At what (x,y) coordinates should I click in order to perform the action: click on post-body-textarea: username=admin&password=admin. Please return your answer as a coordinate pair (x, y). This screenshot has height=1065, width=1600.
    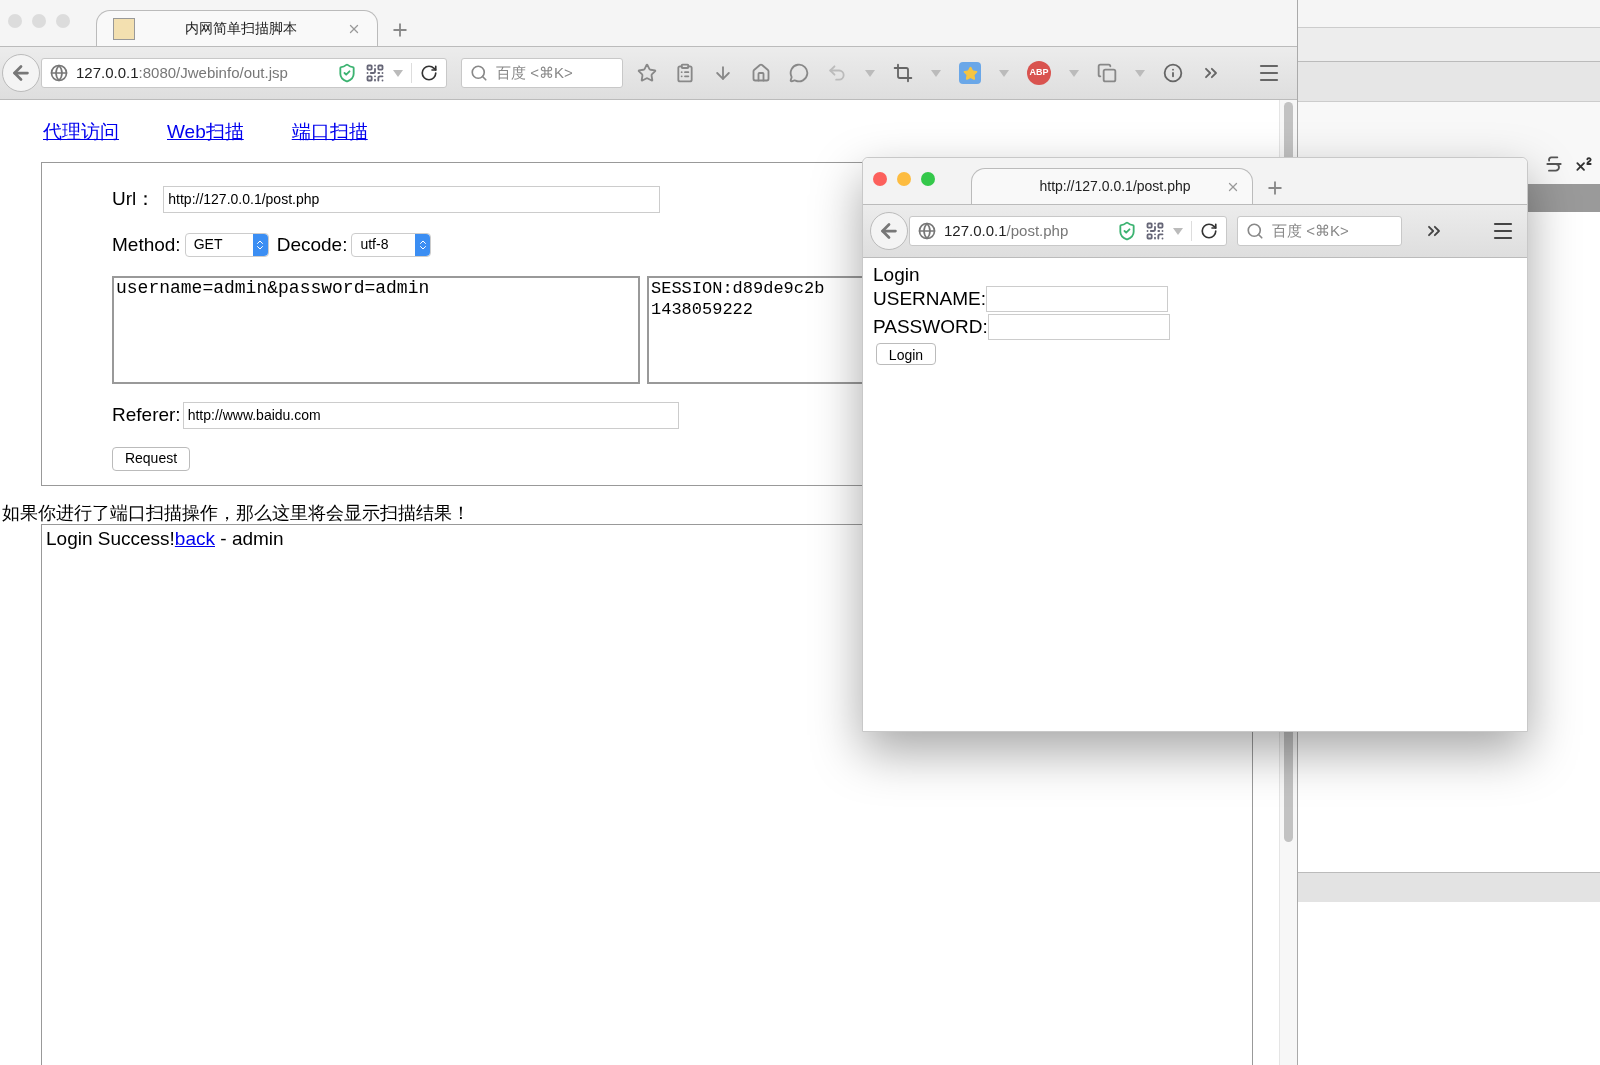
    Looking at the image, I should click on (376, 330).